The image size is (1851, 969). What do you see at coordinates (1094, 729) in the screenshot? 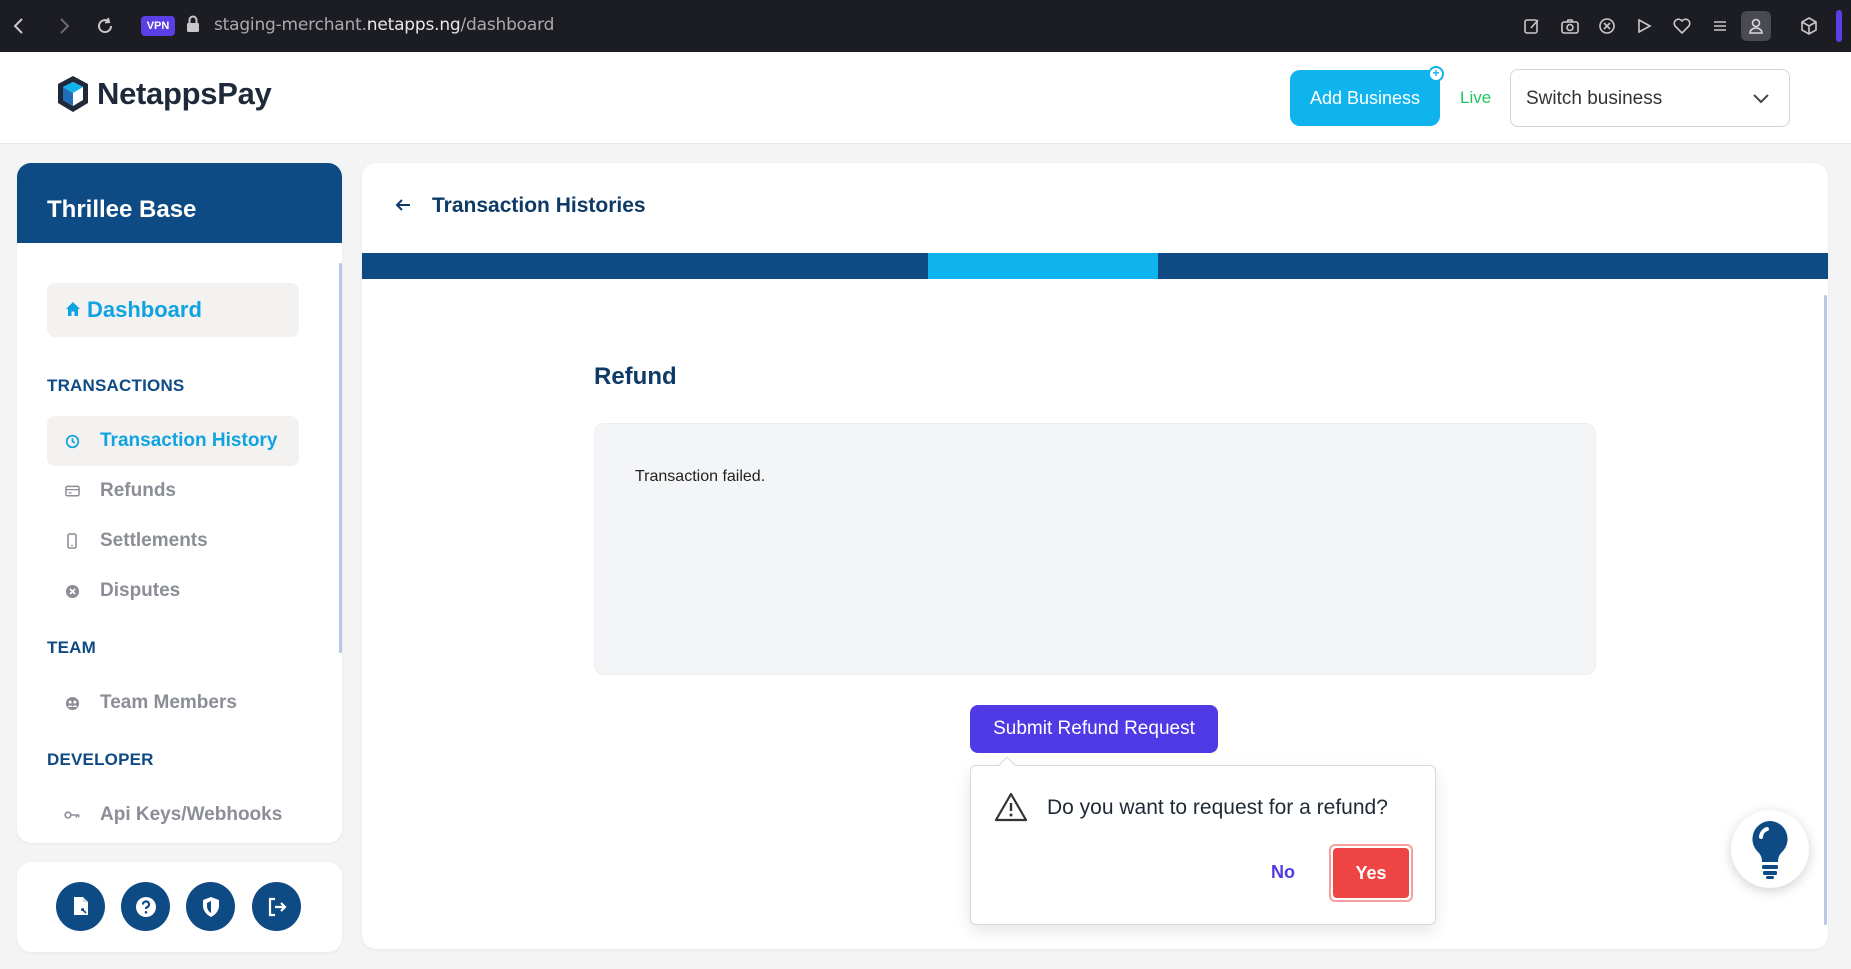
I see `submit-refund-button: Submit Refund Request` at bounding box center [1094, 729].